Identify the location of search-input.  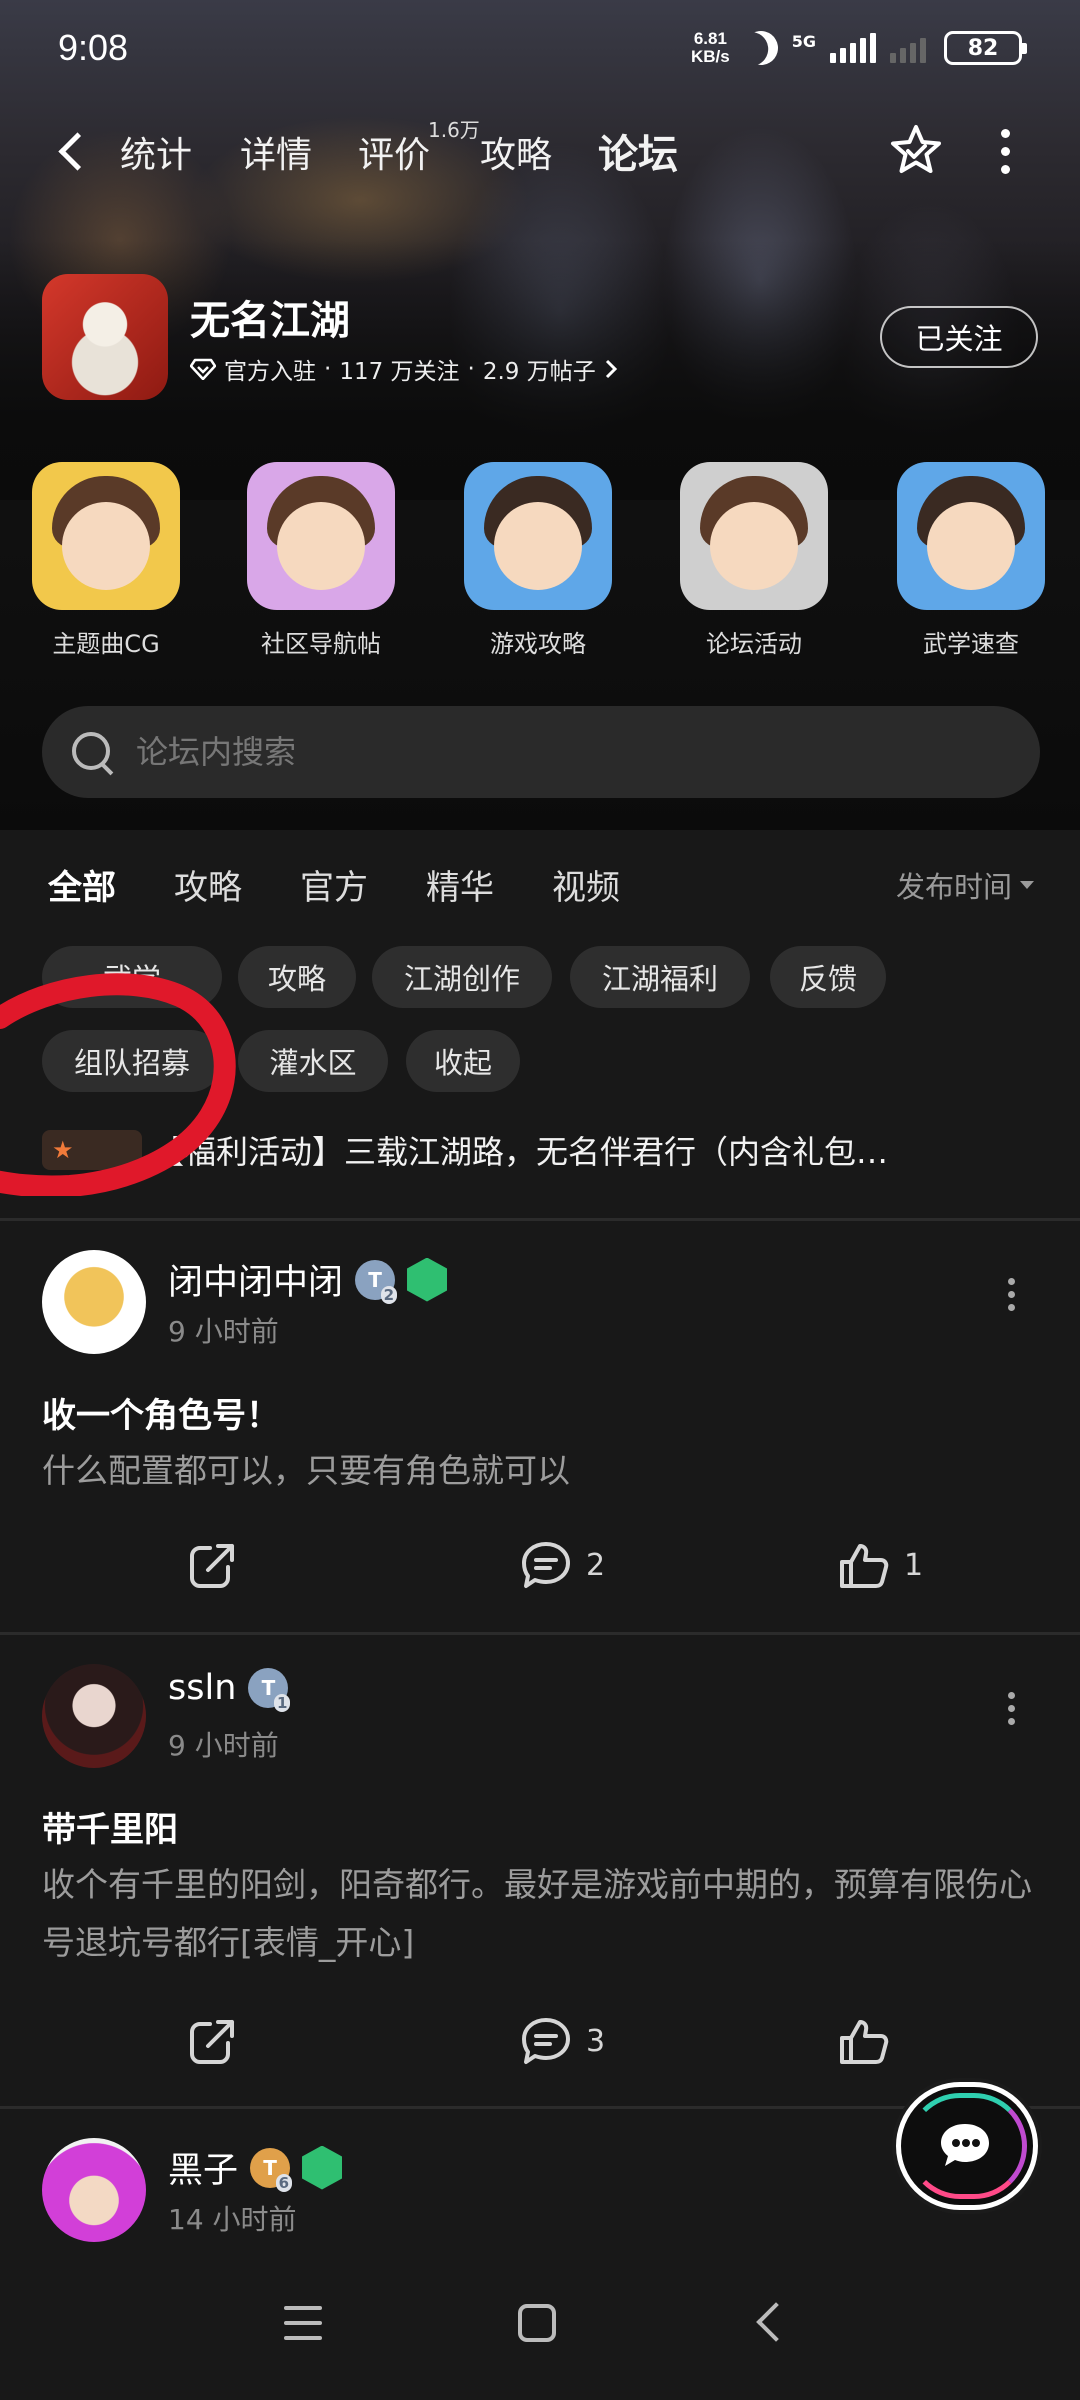
(536, 752).